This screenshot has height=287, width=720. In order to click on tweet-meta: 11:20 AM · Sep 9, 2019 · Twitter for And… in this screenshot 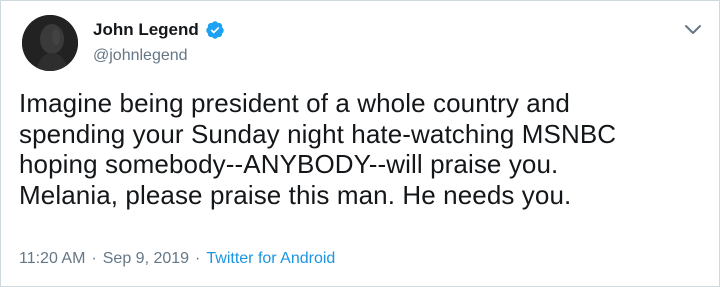, I will do `click(177, 259)`.